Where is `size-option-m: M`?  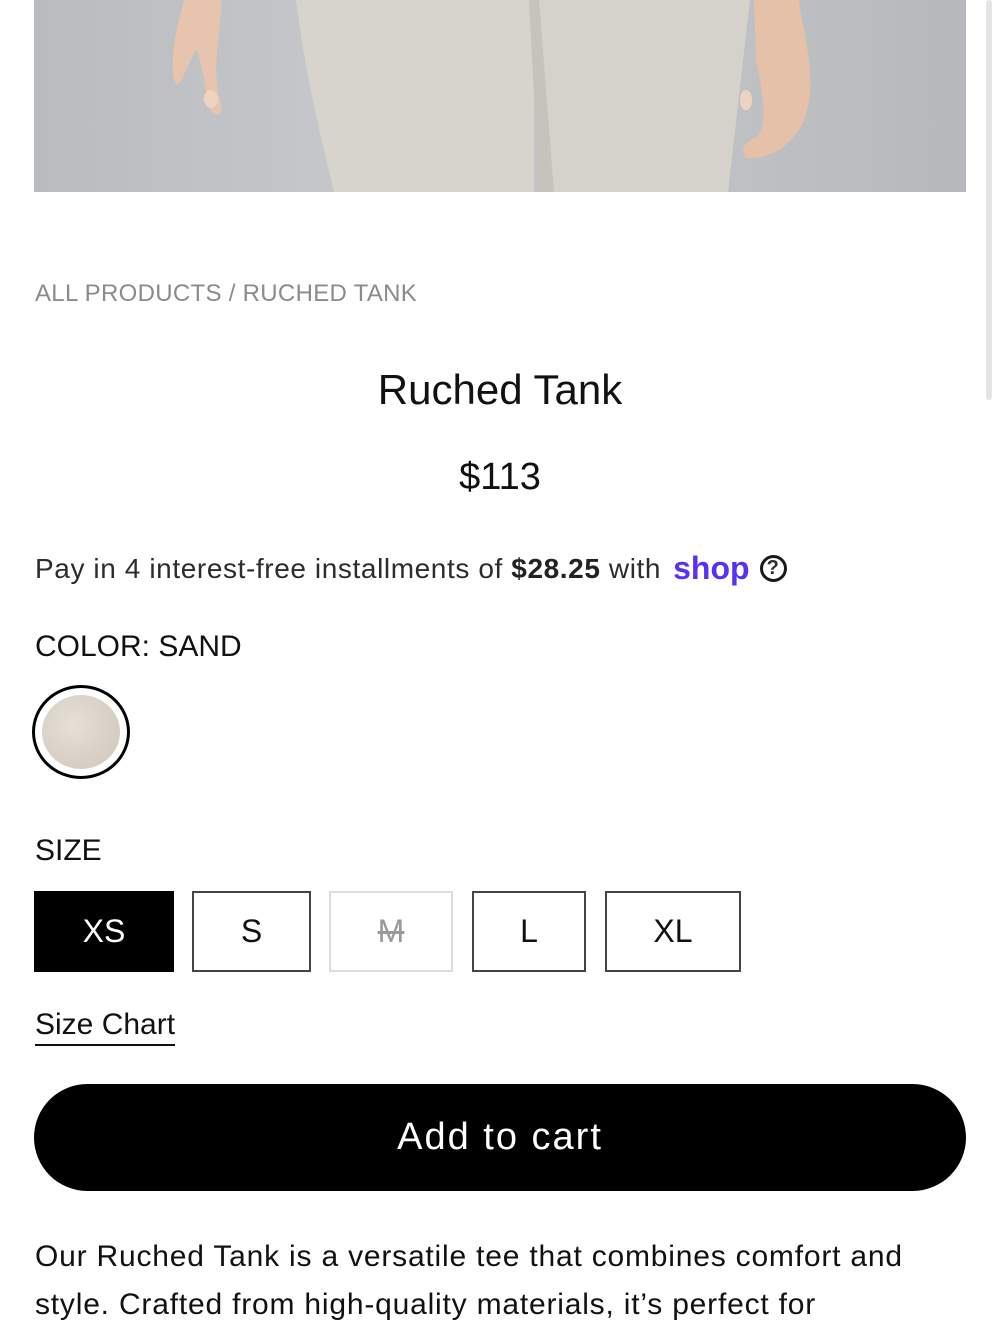
size-option-m: M is located at coordinates (391, 931).